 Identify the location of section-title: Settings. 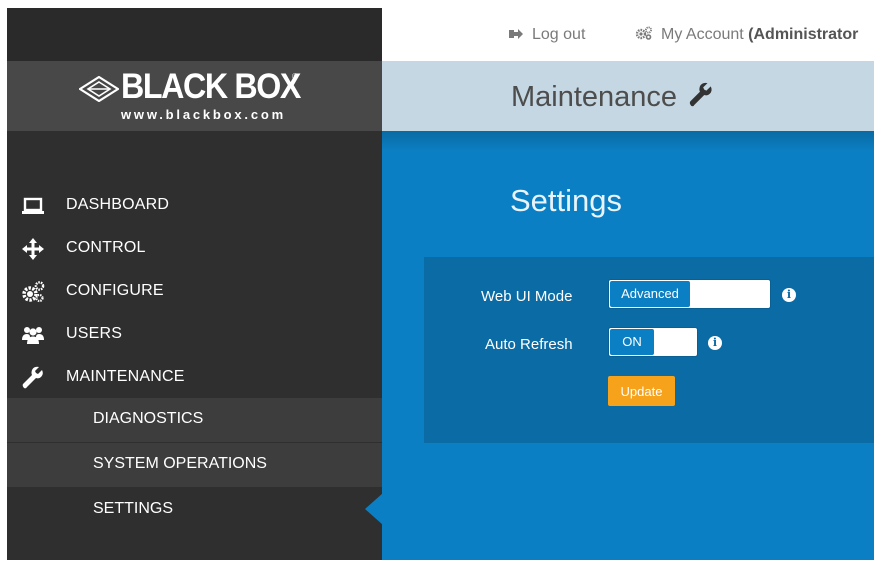
(566, 200).